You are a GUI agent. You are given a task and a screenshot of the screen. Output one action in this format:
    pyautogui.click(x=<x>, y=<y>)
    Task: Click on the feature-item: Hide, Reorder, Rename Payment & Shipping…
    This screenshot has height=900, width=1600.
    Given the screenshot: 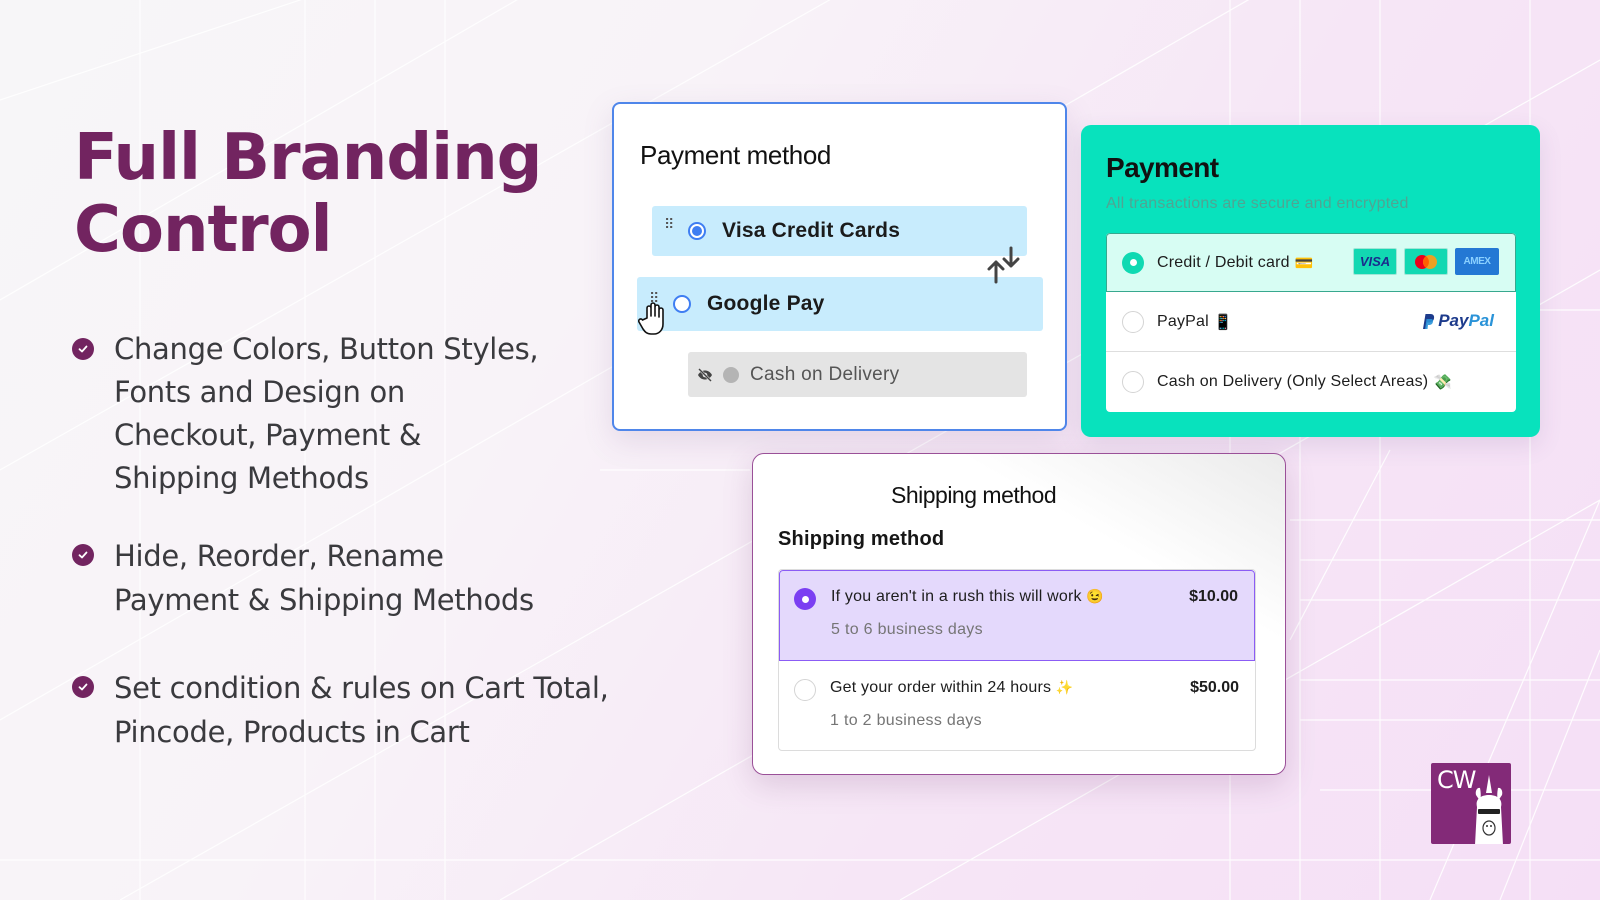 What is the action you would take?
    pyautogui.click(x=303, y=578)
    